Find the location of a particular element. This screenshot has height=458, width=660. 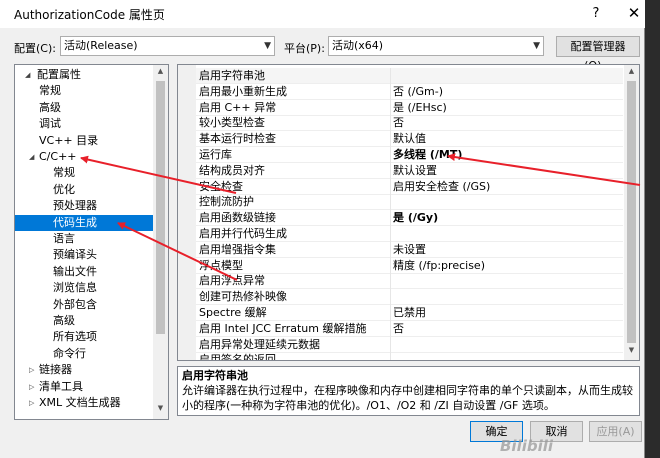

property-name: 启用字符串池 is located at coordinates (232, 75).